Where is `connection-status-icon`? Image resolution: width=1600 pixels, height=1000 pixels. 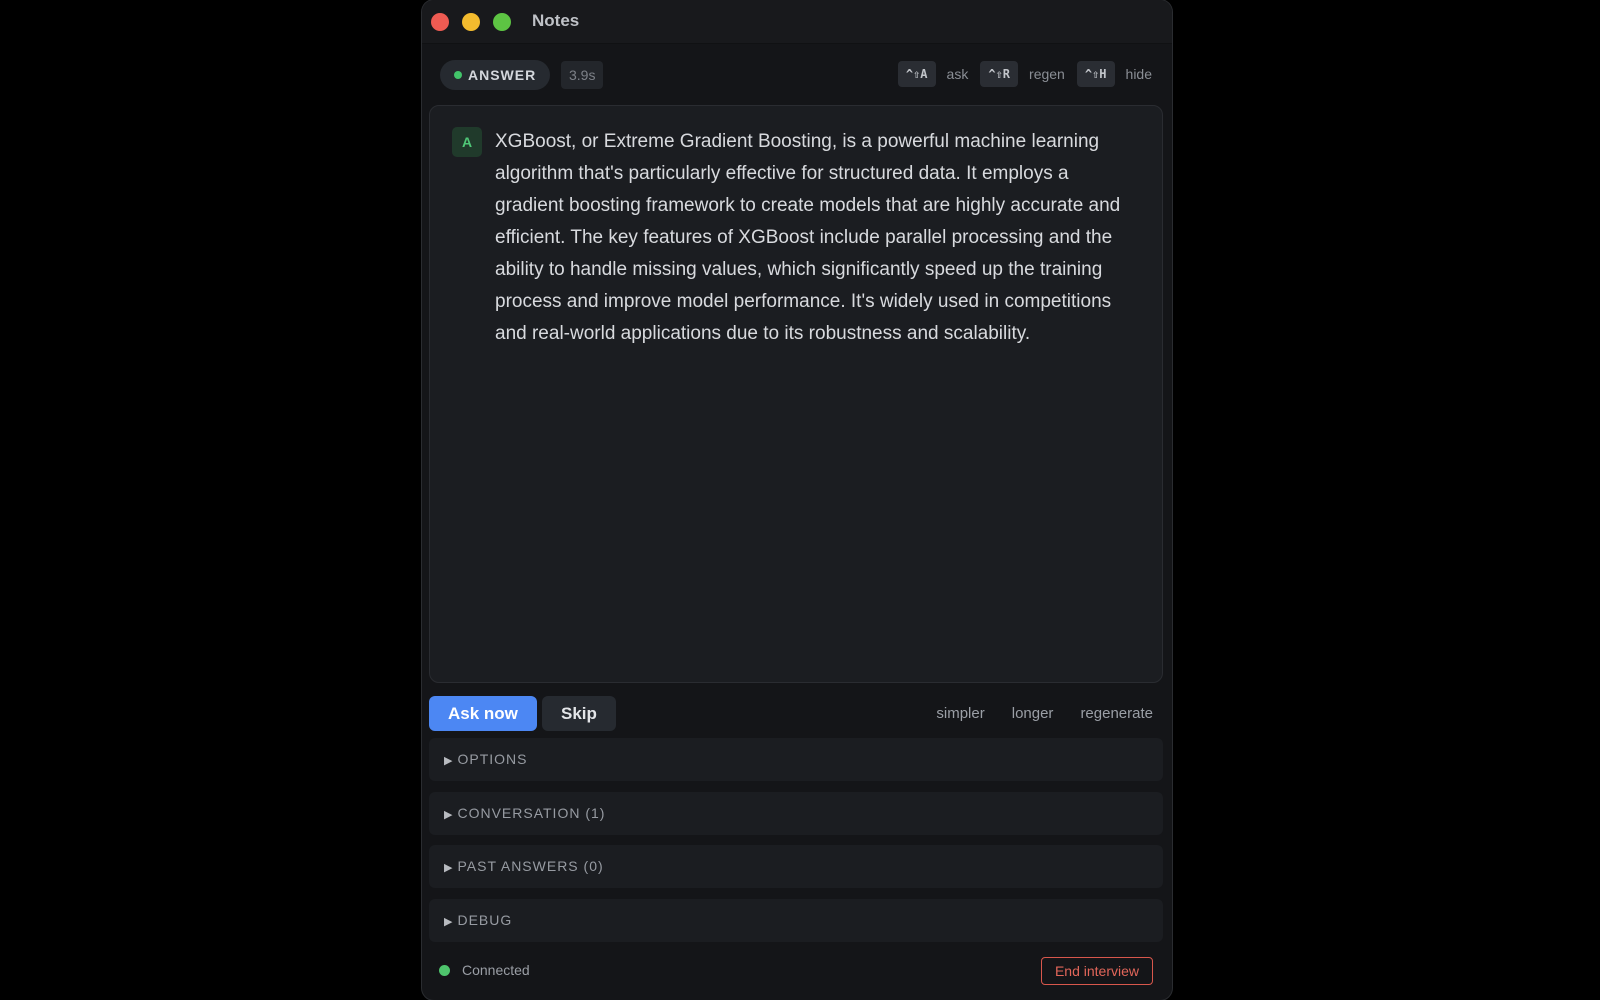 connection-status-icon is located at coordinates (444, 970).